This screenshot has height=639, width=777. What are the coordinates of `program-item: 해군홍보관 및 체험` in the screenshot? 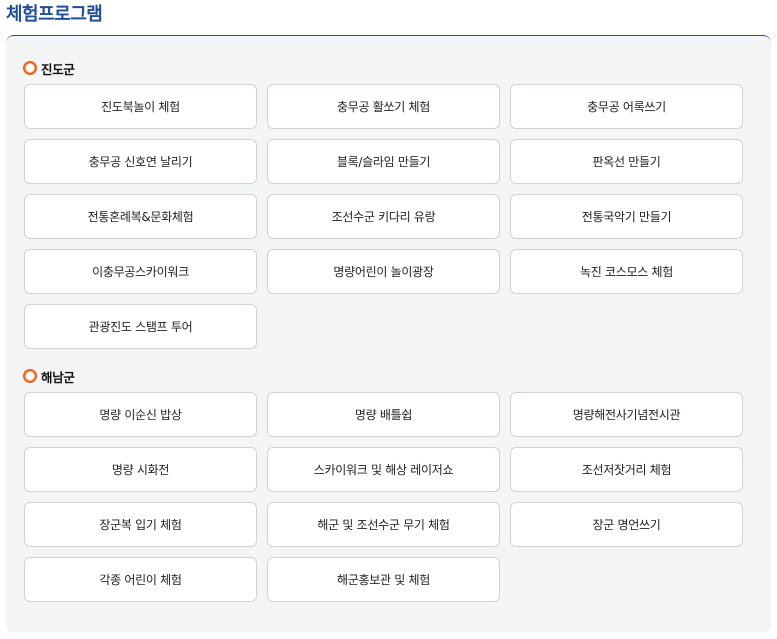 It's located at (383, 579).